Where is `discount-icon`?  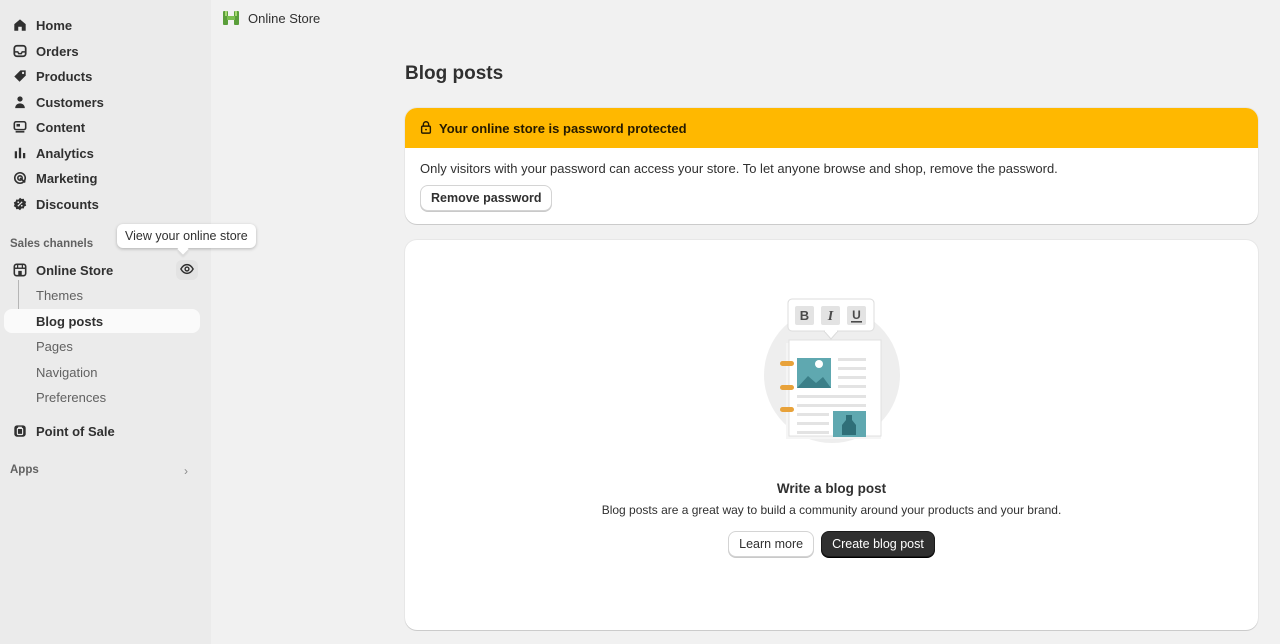
discount-icon is located at coordinates (20, 204).